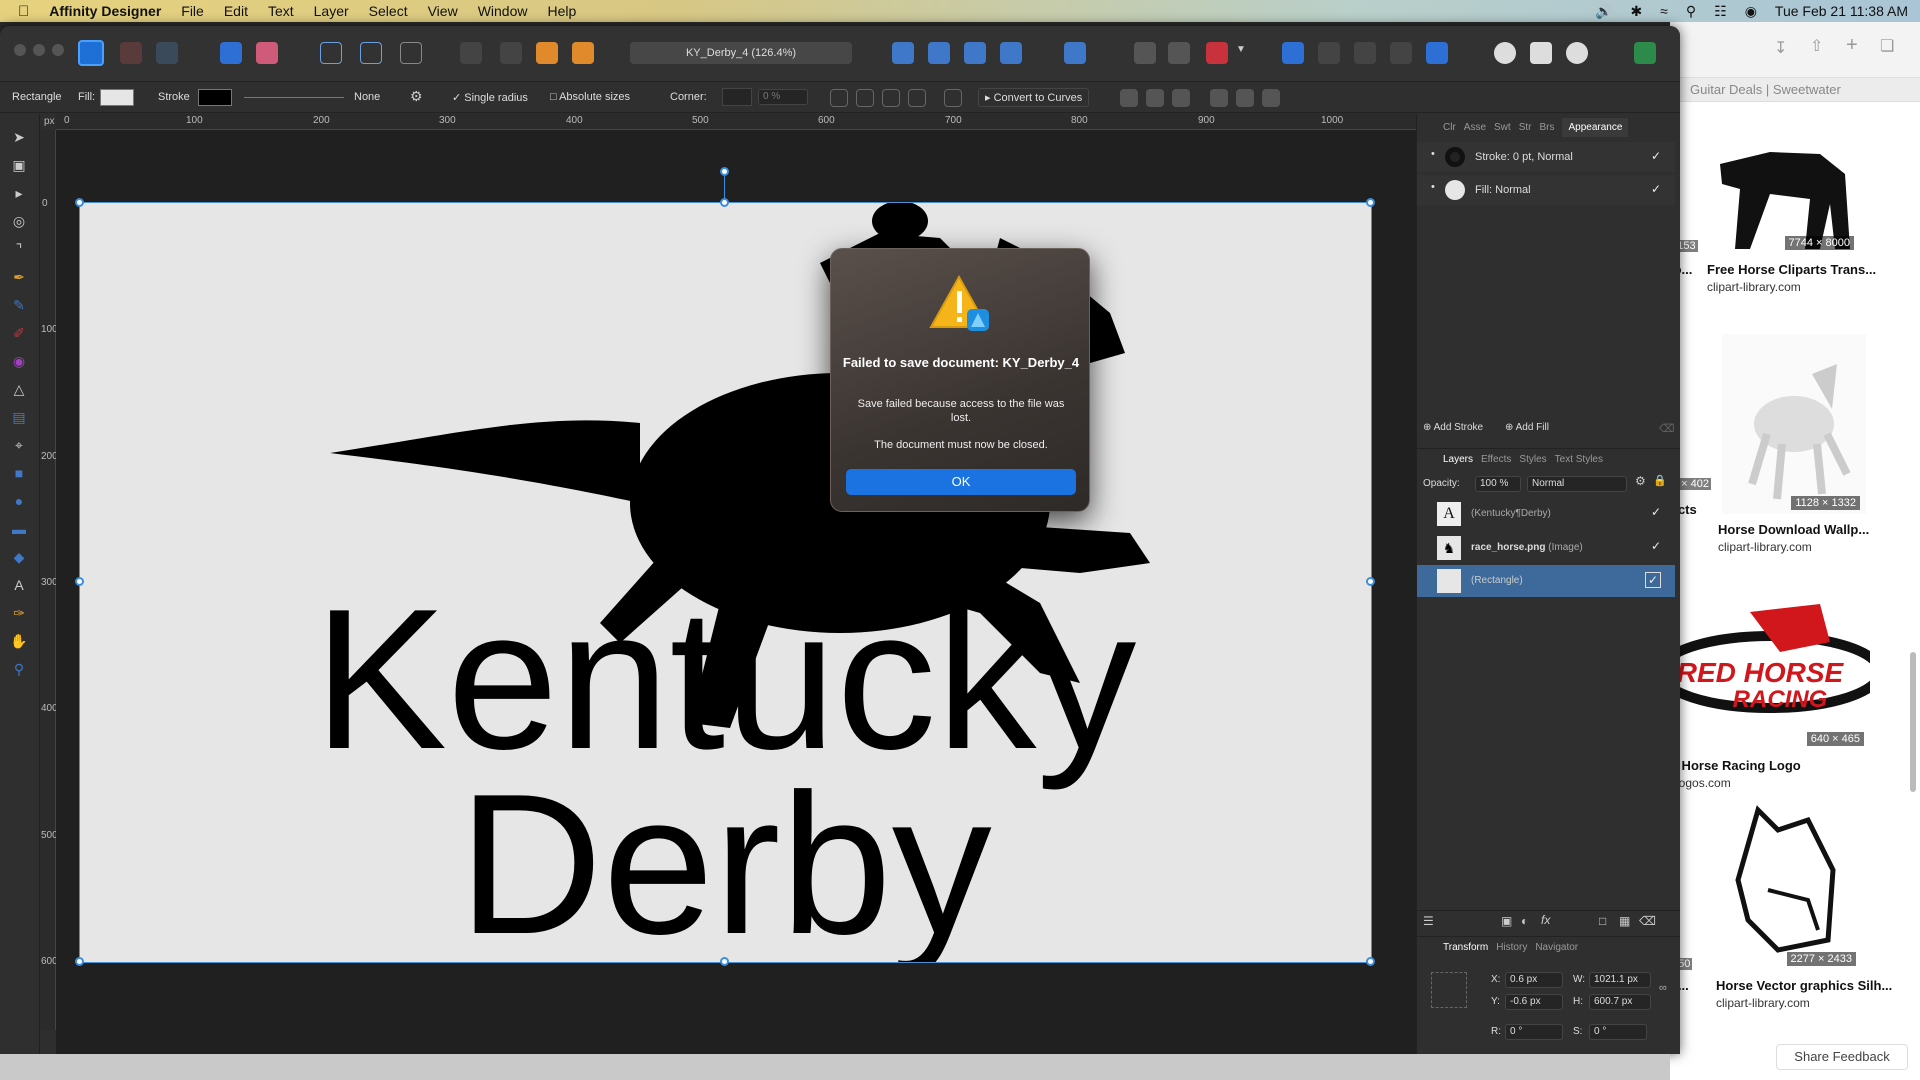 This screenshot has height=1080, width=1920. I want to click on zoom-window-button, so click(58, 50).